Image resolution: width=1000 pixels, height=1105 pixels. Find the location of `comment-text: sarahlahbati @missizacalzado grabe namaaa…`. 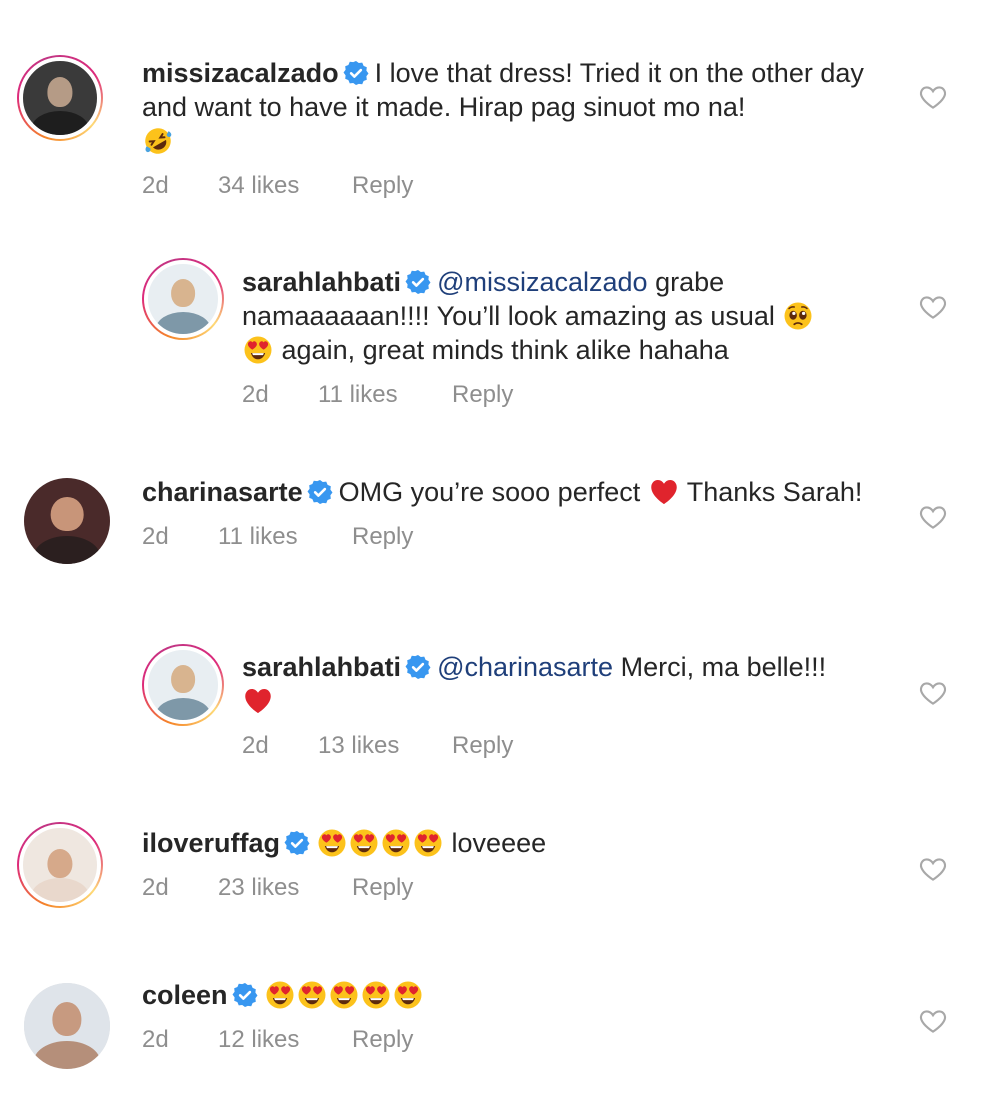

comment-text: sarahlahbati @missizacalzado grabe namaaa… is located at coordinates (562, 316).